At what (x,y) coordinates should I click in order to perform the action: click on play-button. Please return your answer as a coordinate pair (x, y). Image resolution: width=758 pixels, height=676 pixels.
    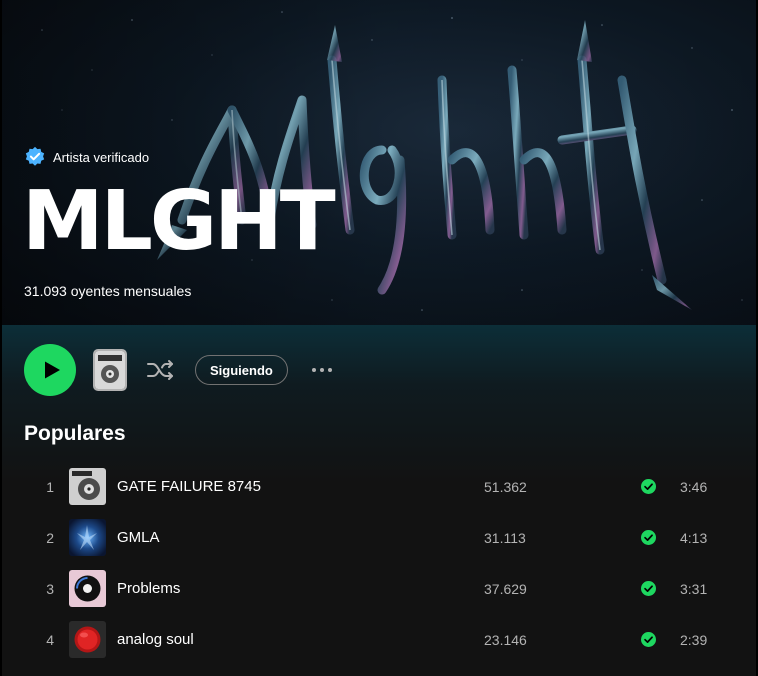
    Looking at the image, I should click on (50, 370).